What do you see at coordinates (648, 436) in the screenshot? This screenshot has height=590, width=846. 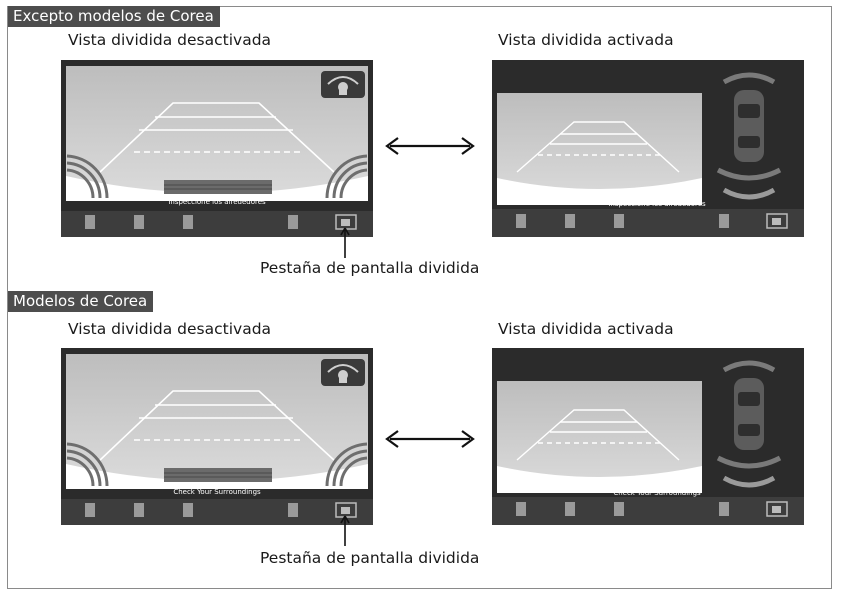 I see `camera-screen-split-on: Check Your Surroundings` at bounding box center [648, 436].